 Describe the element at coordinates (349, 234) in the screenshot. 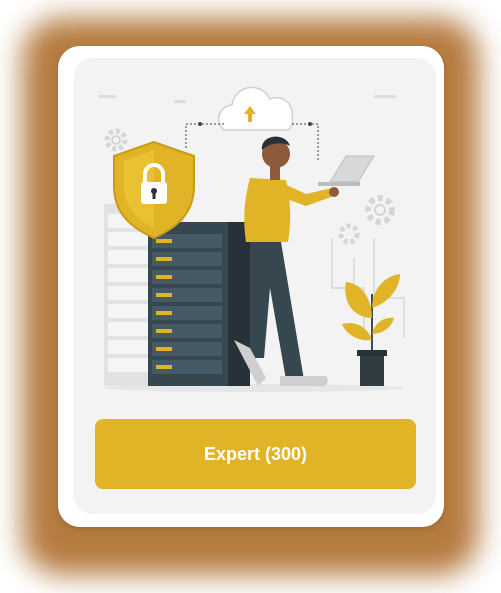

I see `gear-icon-small` at that location.